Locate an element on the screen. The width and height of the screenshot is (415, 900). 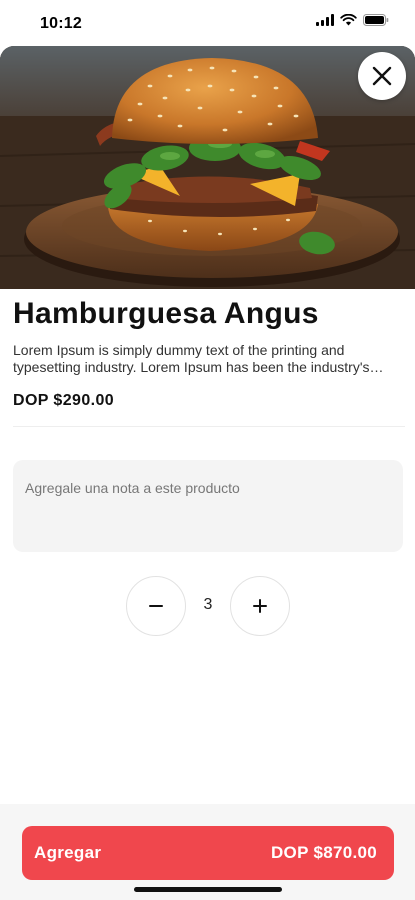
increment-button is located at coordinates (260, 606).